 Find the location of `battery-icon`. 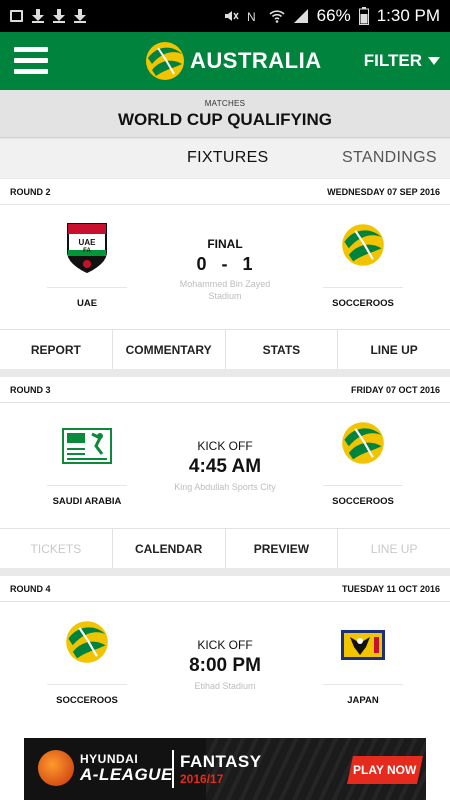

battery-icon is located at coordinates (363, 16).